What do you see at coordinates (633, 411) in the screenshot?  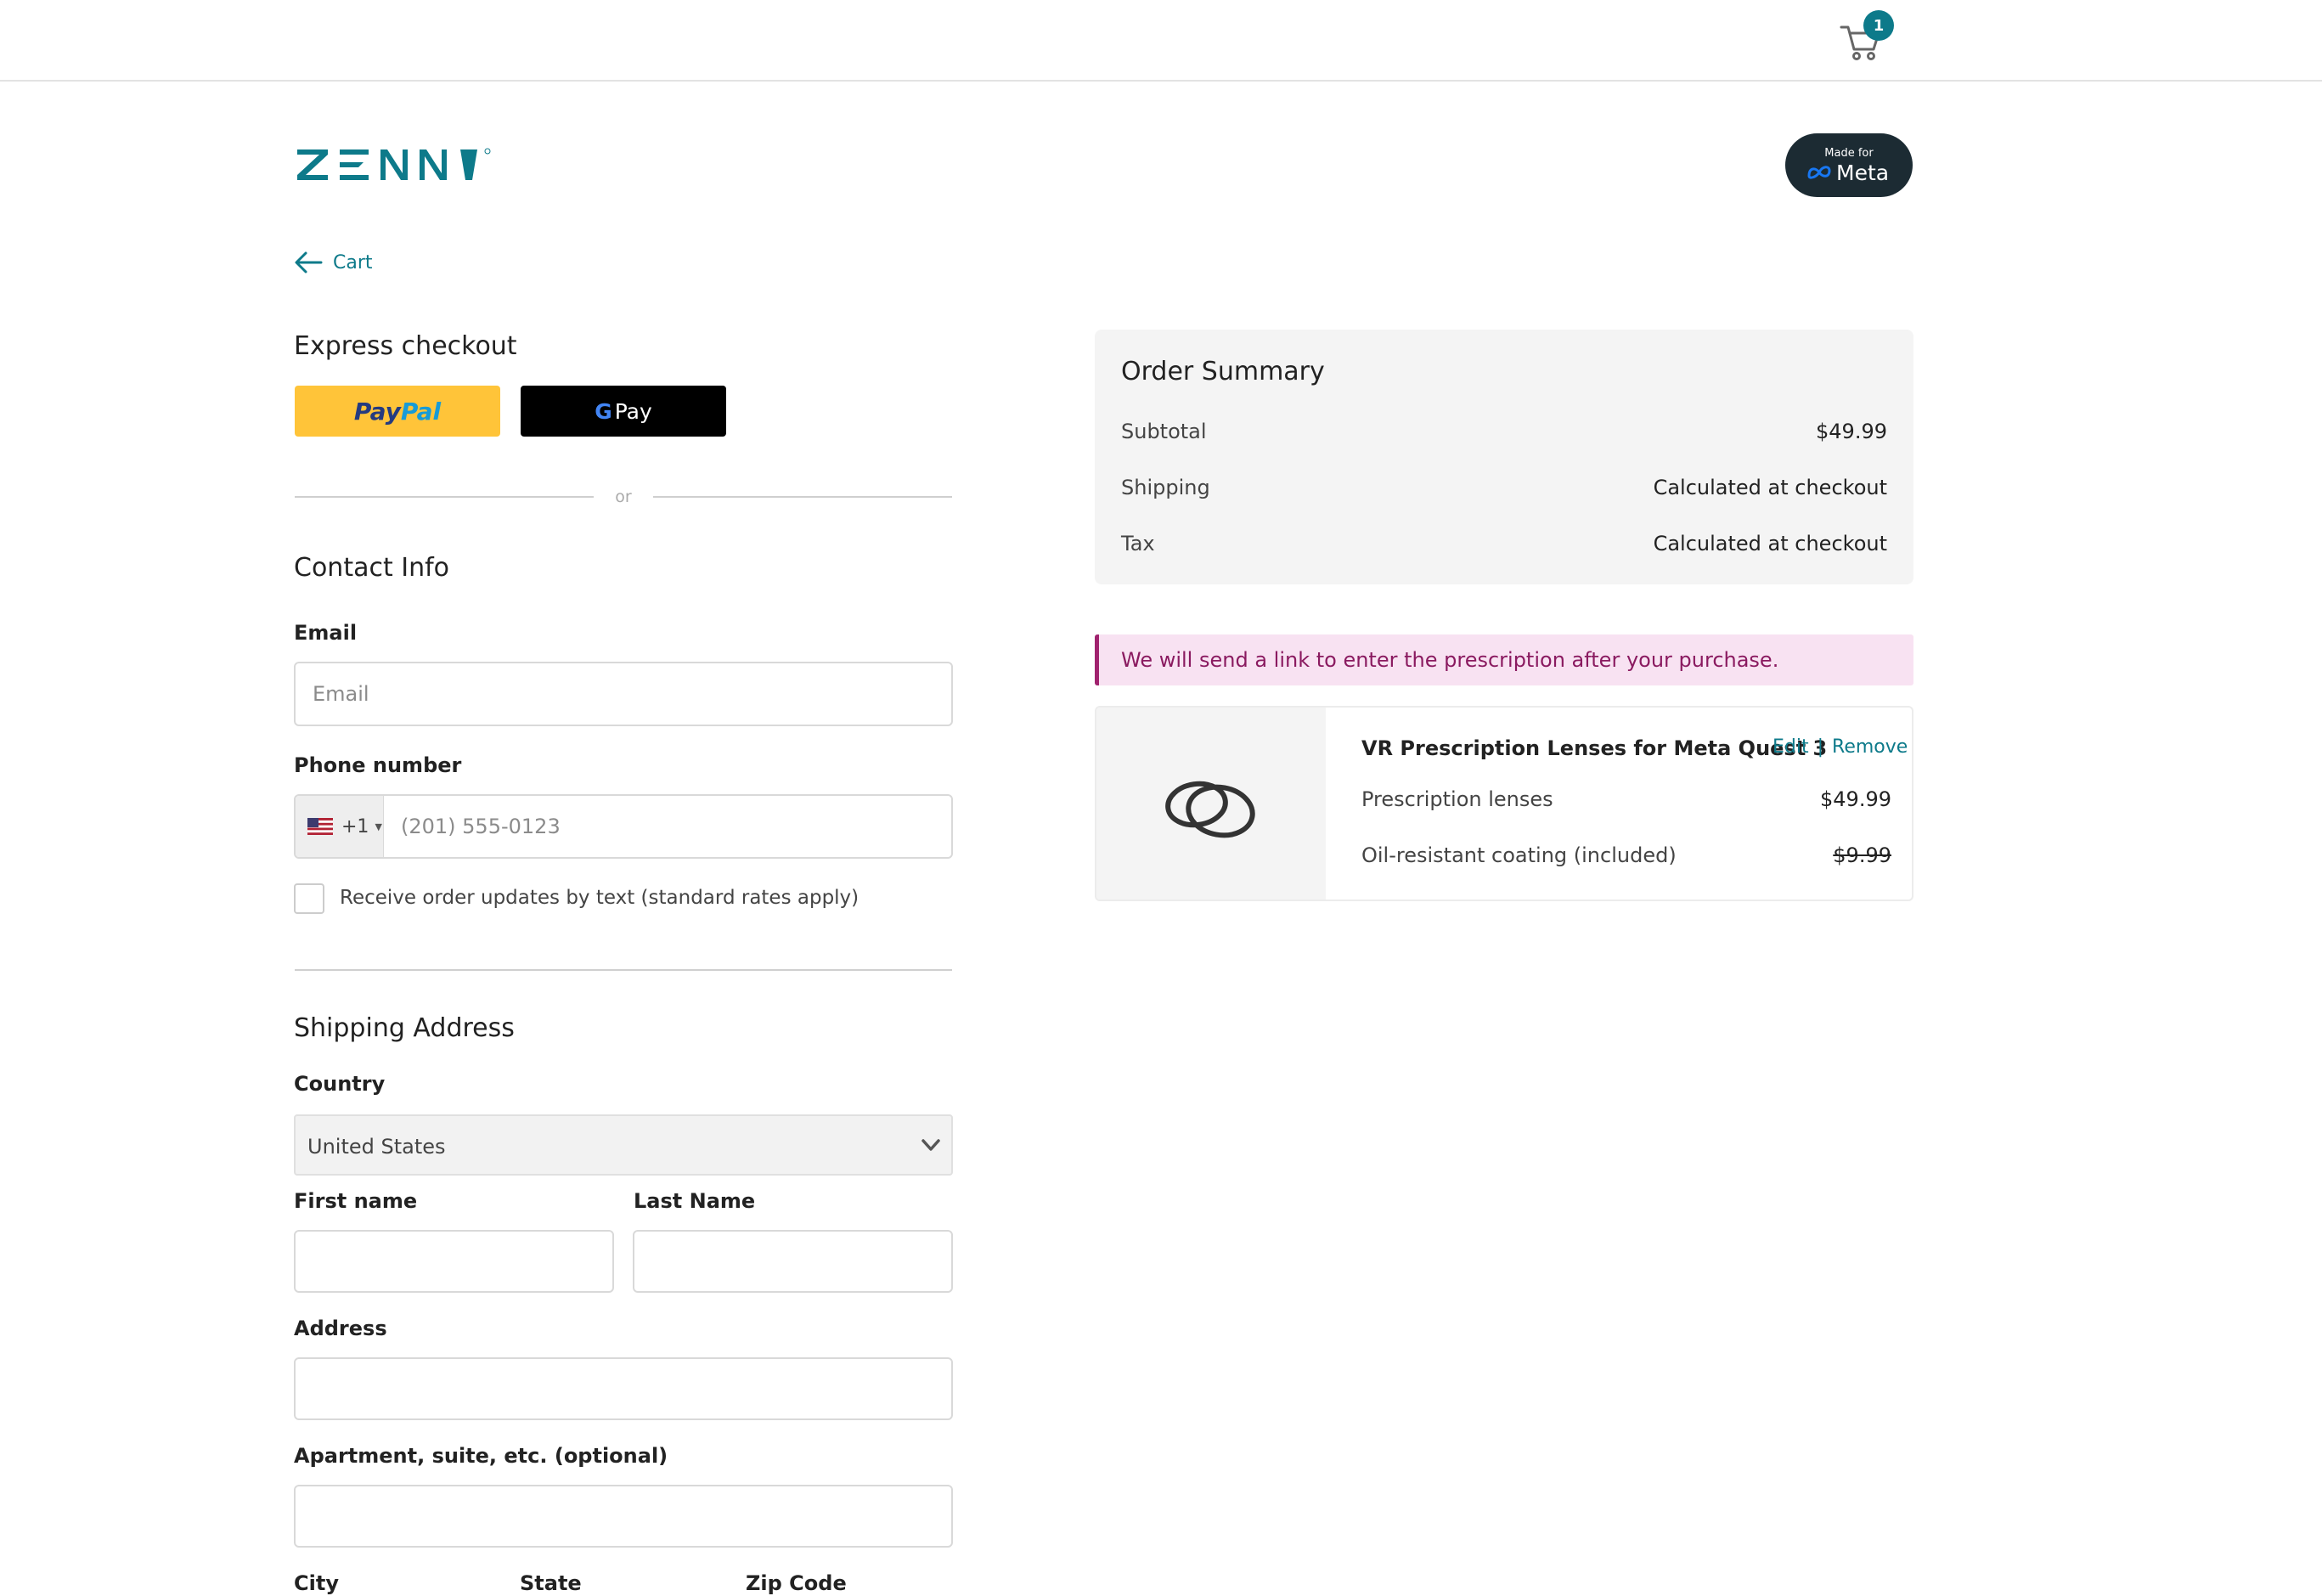 I see `google-pay-label: Pay` at bounding box center [633, 411].